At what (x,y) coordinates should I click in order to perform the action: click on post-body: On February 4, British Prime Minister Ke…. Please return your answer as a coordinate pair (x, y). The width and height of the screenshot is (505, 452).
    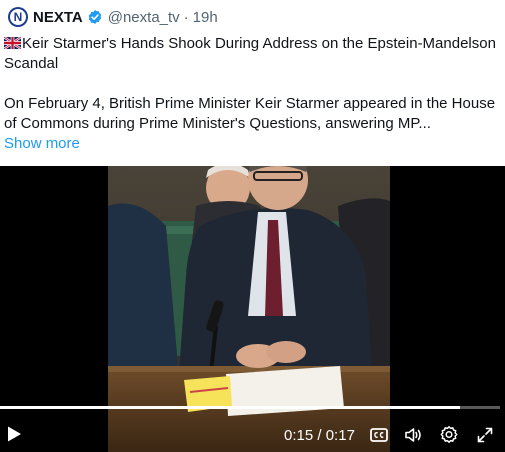
    Looking at the image, I should click on (250, 113).